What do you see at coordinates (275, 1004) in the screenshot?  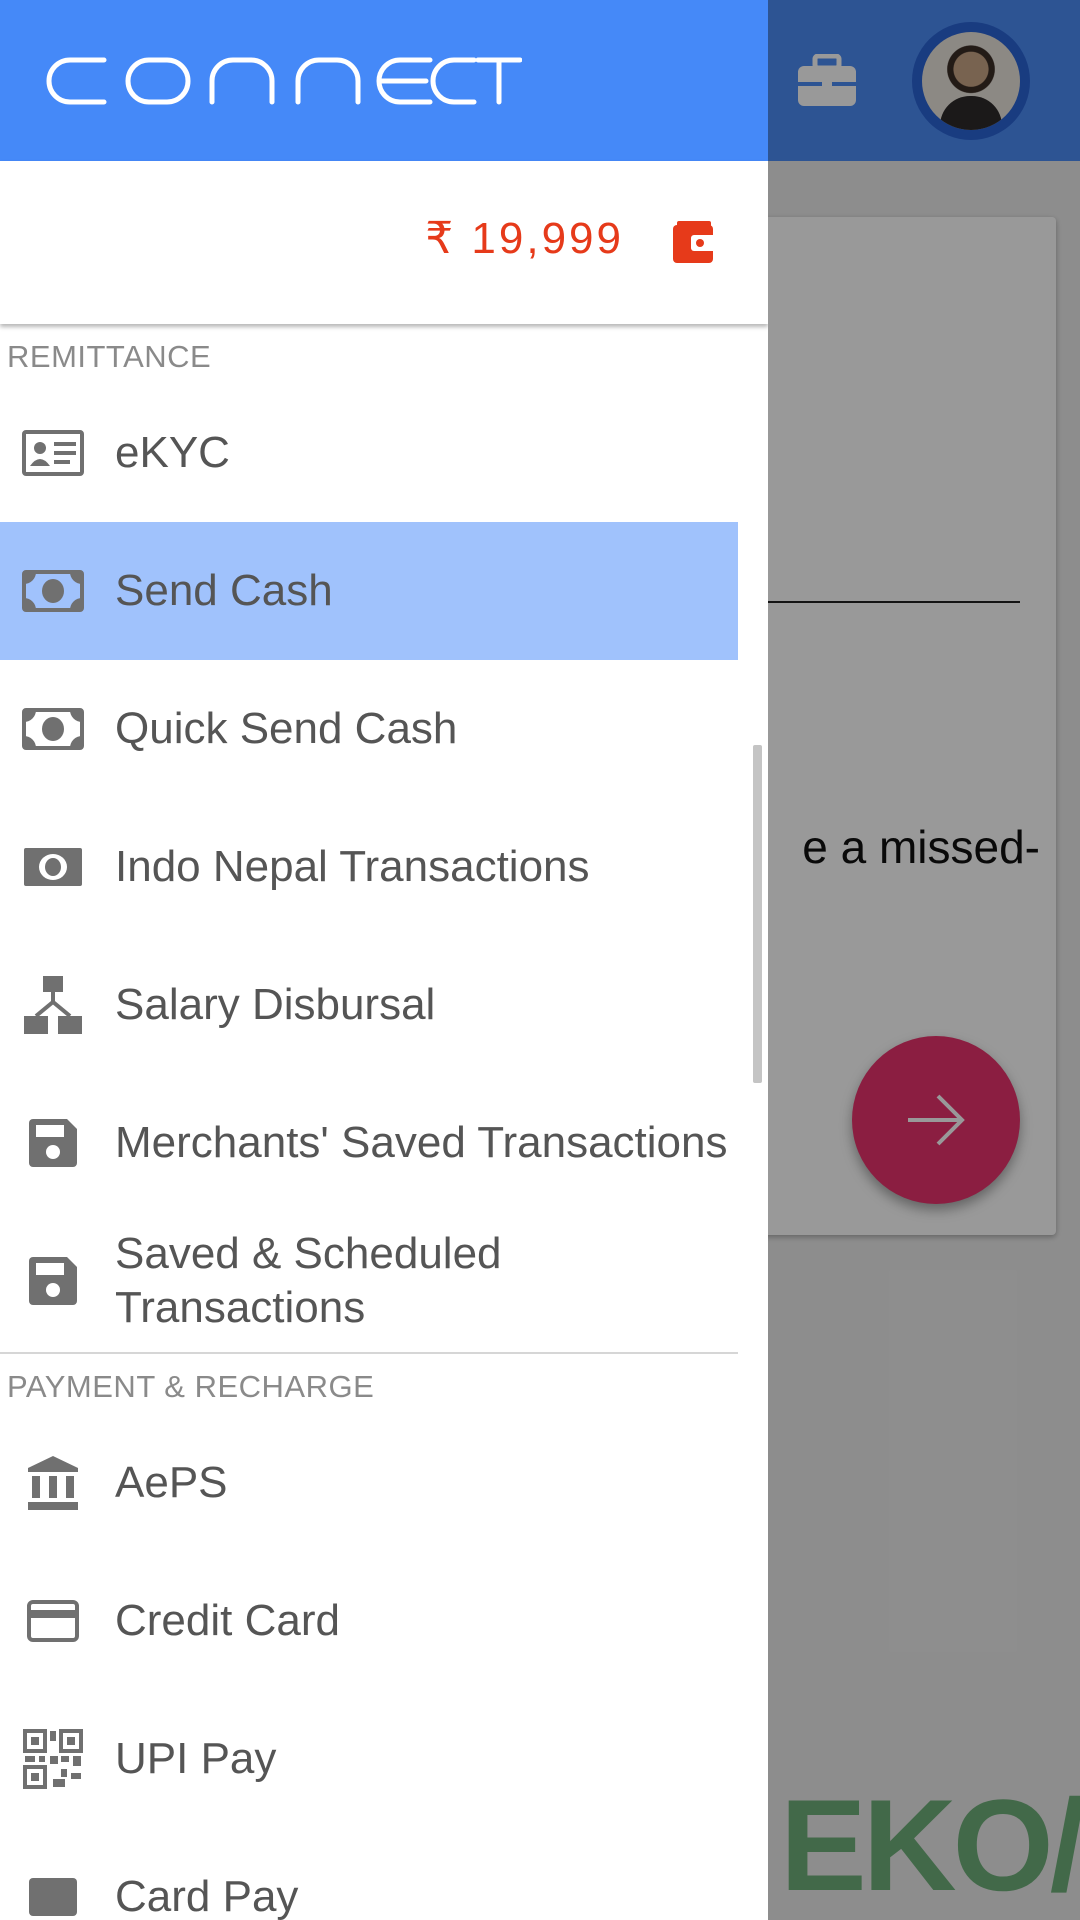 I see `menu-item-label: Salary Disbursal` at bounding box center [275, 1004].